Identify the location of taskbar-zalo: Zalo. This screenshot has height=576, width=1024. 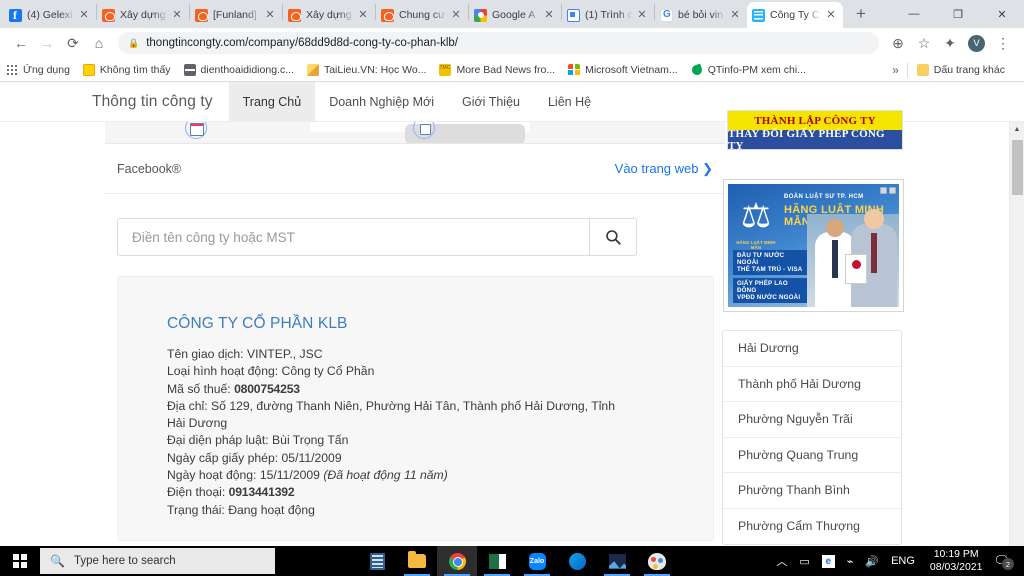
(537, 561).